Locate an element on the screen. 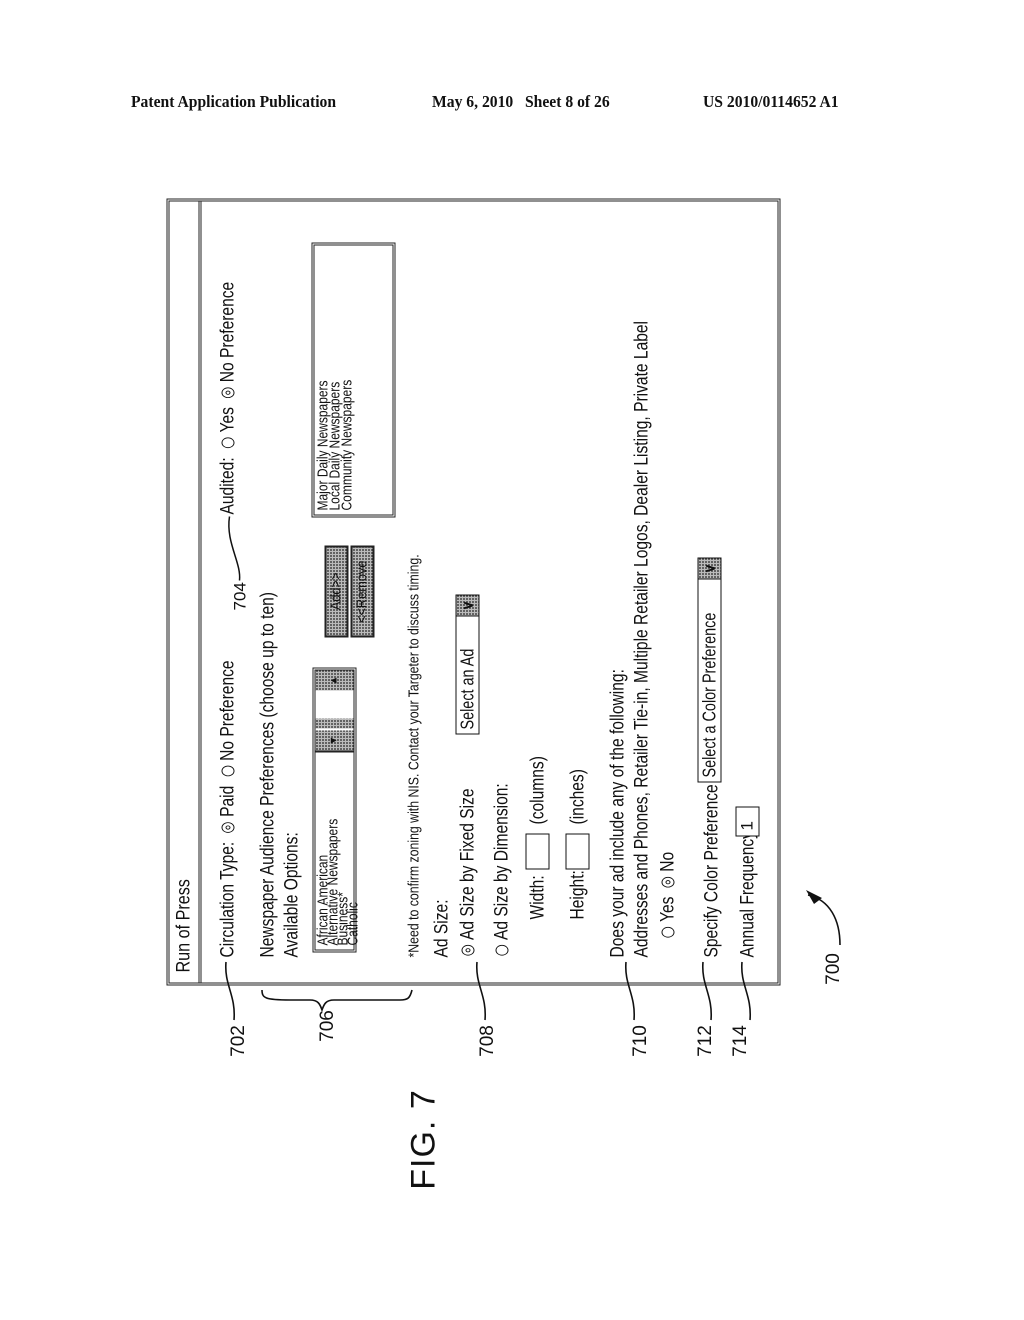  callout-leaders is located at coordinates (533, 955).